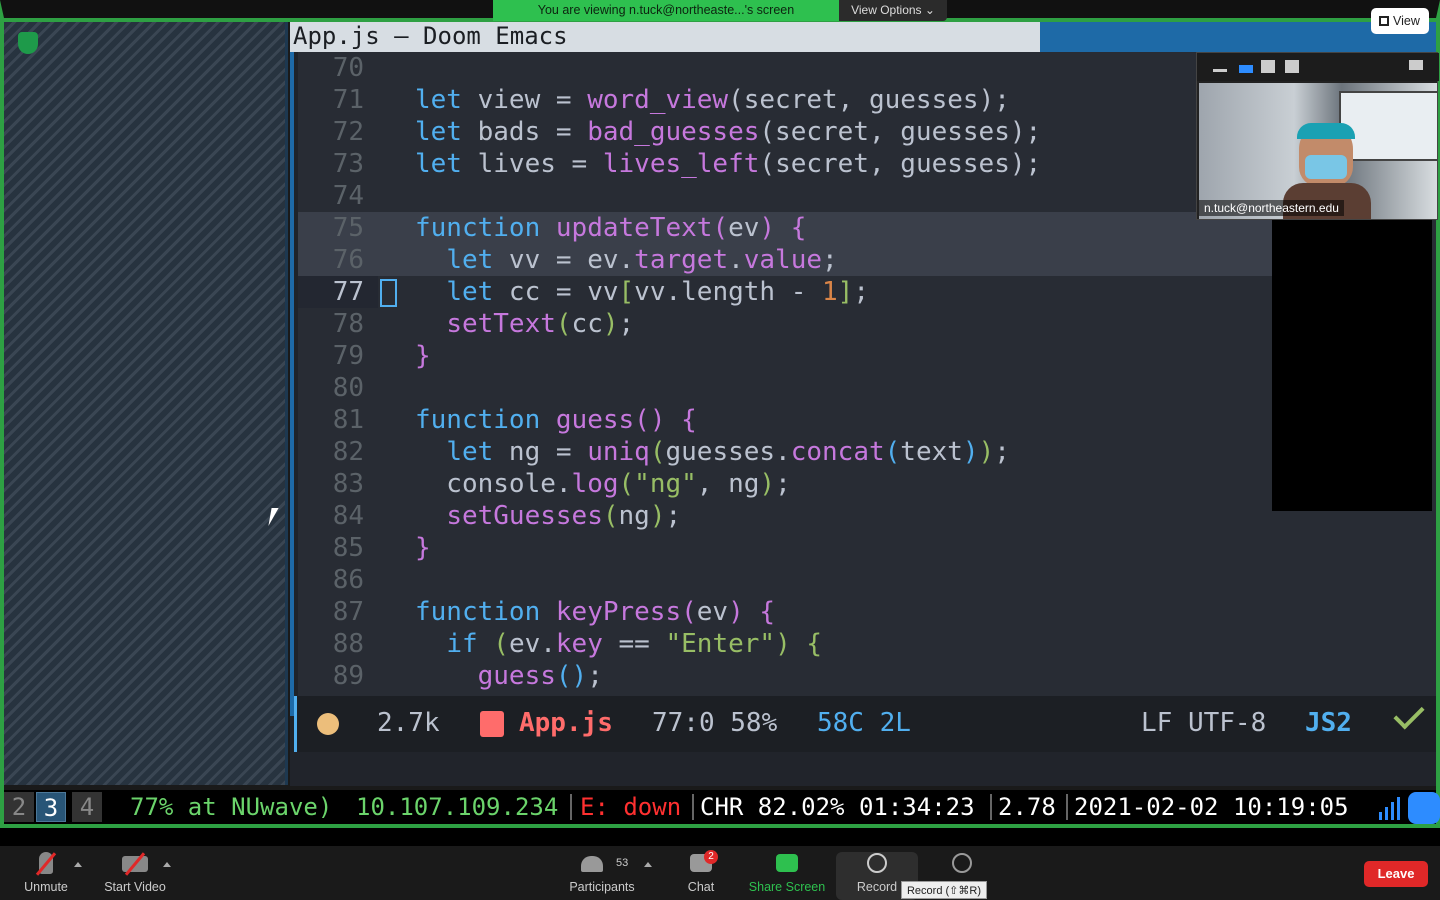 The image size is (1440, 900). What do you see at coordinates (595, 612) in the screenshot?
I see `code-text: function keyPress(ev) {` at bounding box center [595, 612].